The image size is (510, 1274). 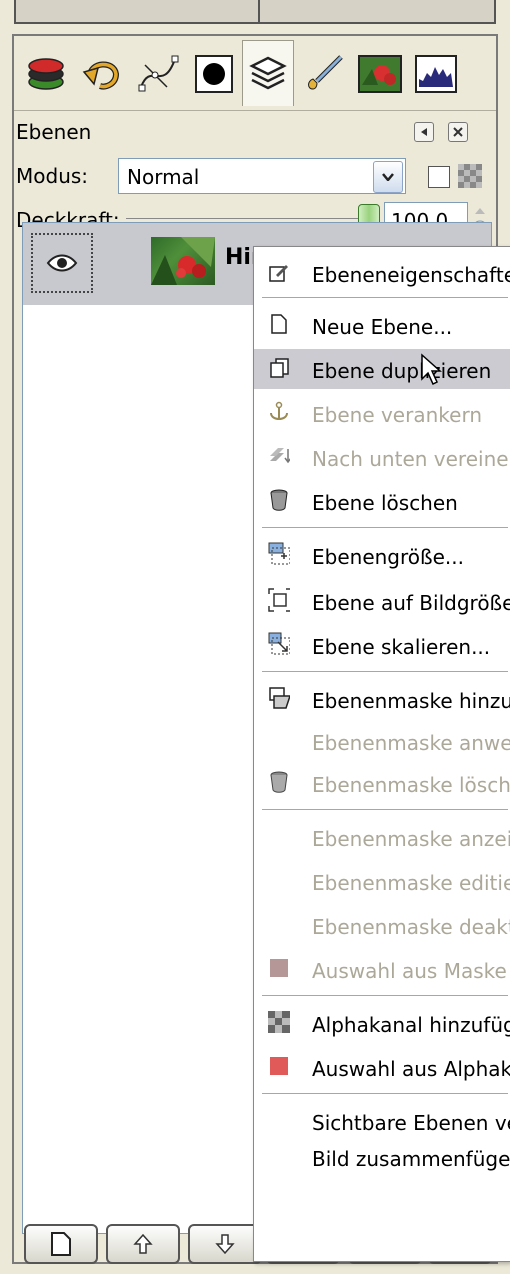 What do you see at coordinates (279, 1066) in the screenshot?
I see `alpha-selection-icon` at bounding box center [279, 1066].